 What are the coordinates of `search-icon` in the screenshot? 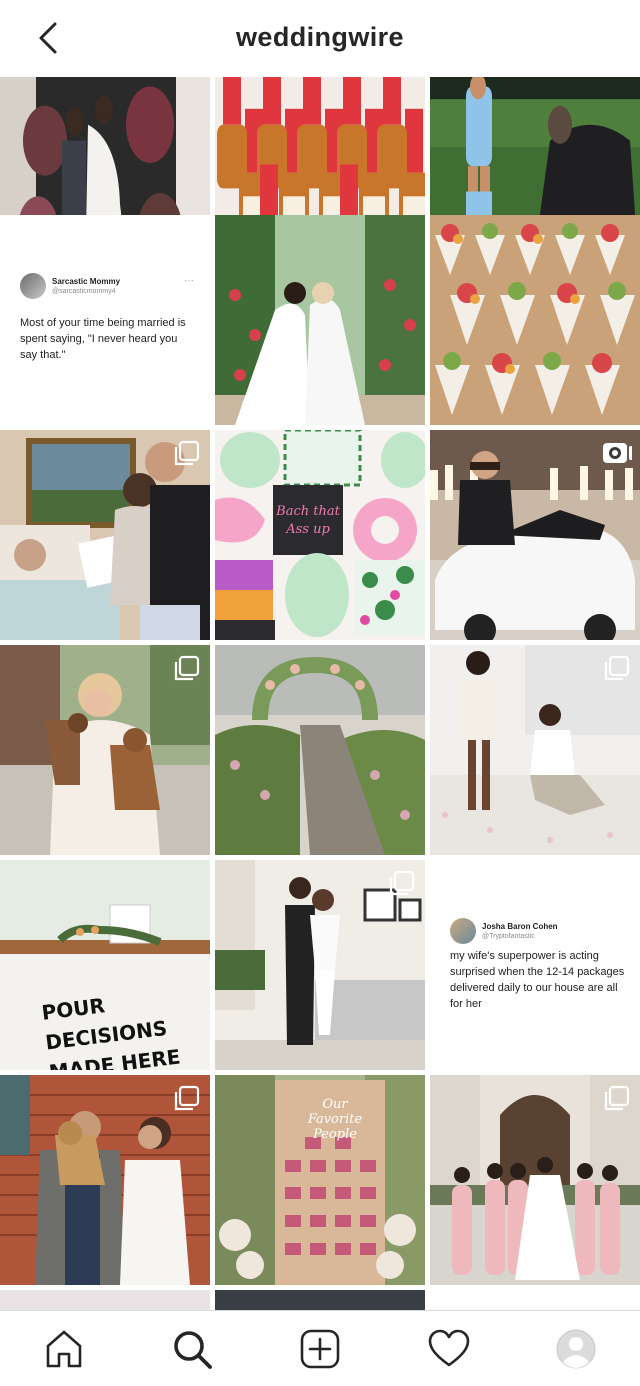 It's located at (193, 1350).